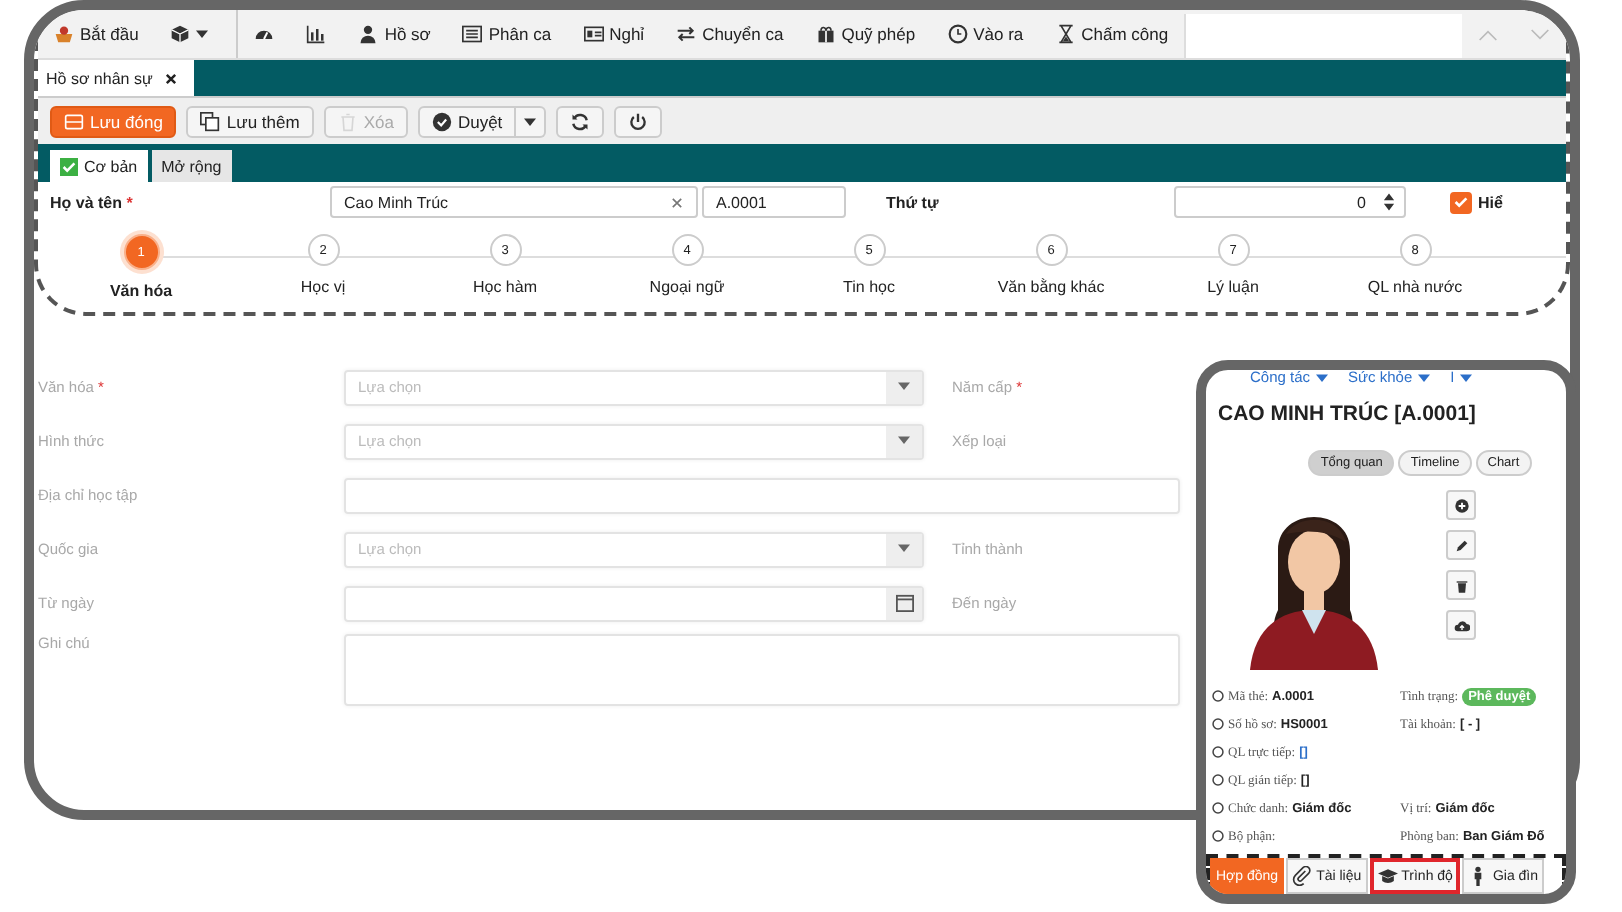  I want to click on name-field: Cao Minh Trúc, so click(514, 202).